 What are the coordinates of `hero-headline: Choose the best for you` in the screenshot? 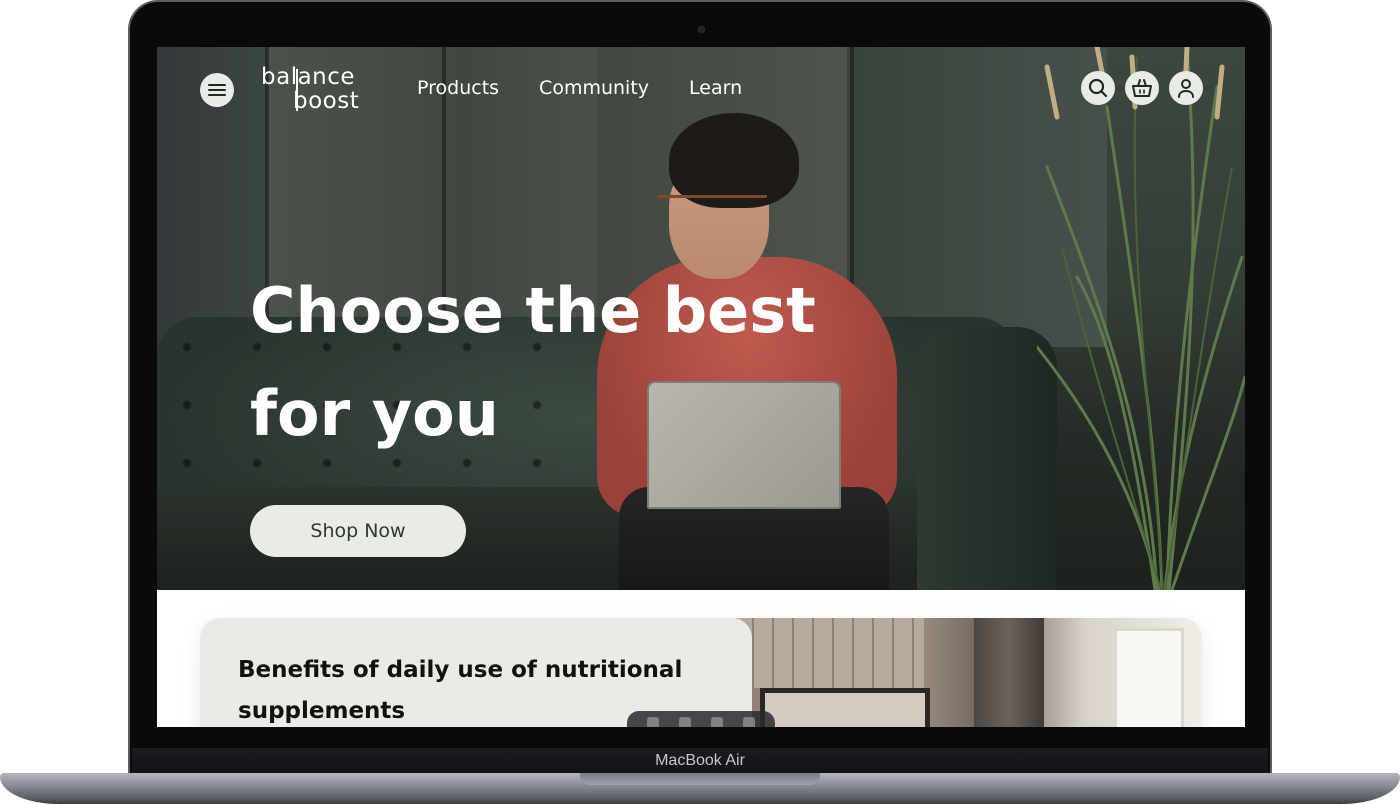 It's located at (560, 362).